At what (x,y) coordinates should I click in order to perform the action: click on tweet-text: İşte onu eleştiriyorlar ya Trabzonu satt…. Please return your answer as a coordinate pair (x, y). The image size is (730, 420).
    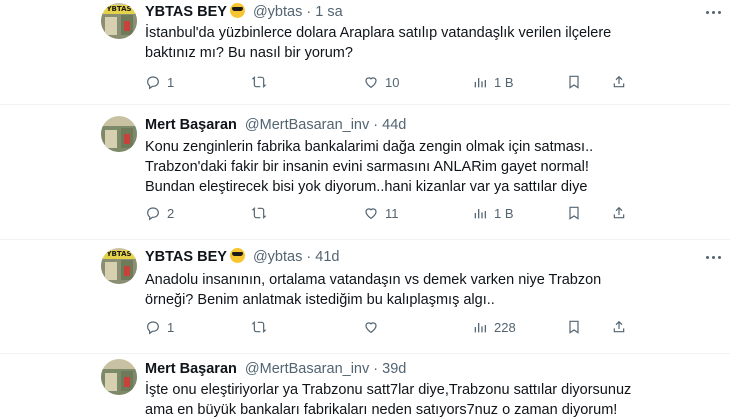
    Looking at the image, I should click on (425, 400).